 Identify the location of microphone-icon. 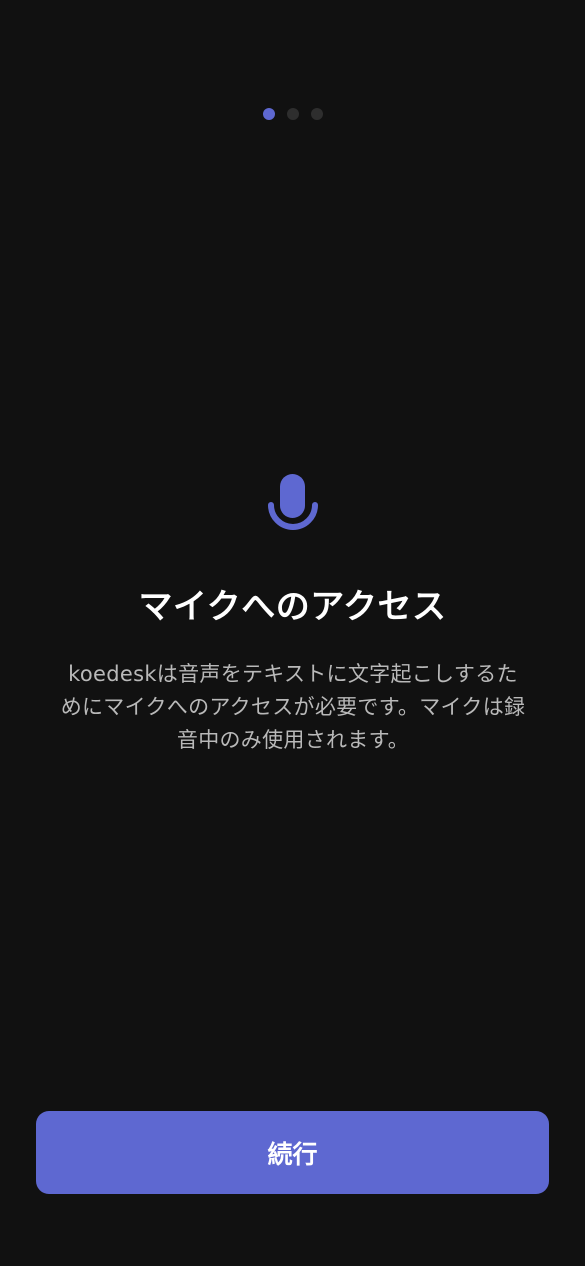
(293, 502).